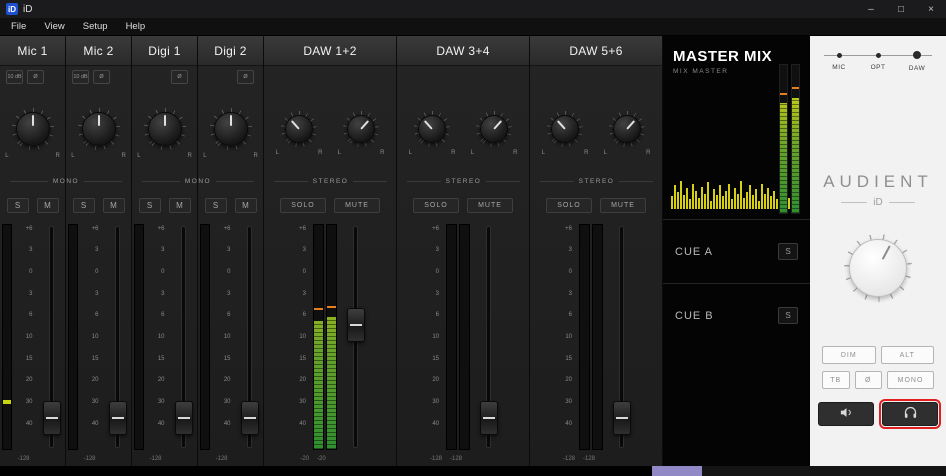 The width and height of the screenshot is (946, 476). What do you see at coordinates (871, 9) in the screenshot?
I see `minimize-button: –` at bounding box center [871, 9].